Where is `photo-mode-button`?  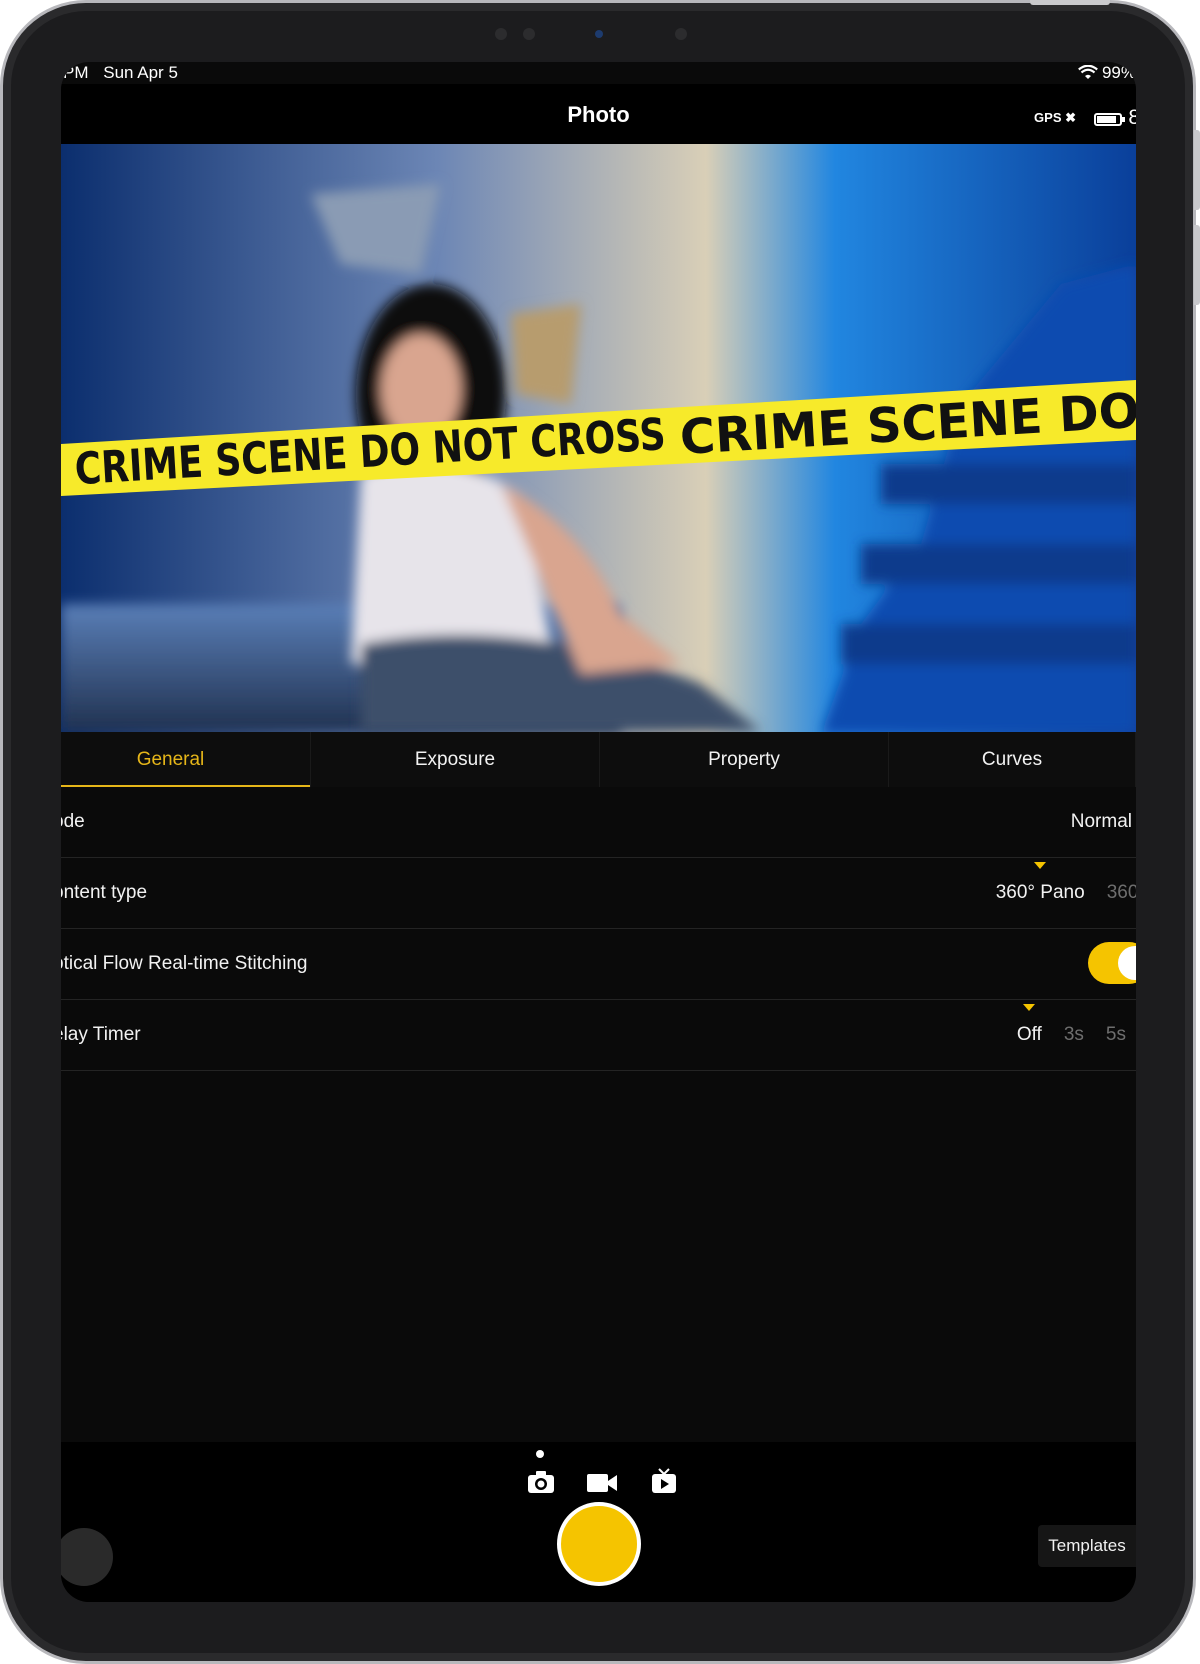
photo-mode-button is located at coordinates (541, 1484).